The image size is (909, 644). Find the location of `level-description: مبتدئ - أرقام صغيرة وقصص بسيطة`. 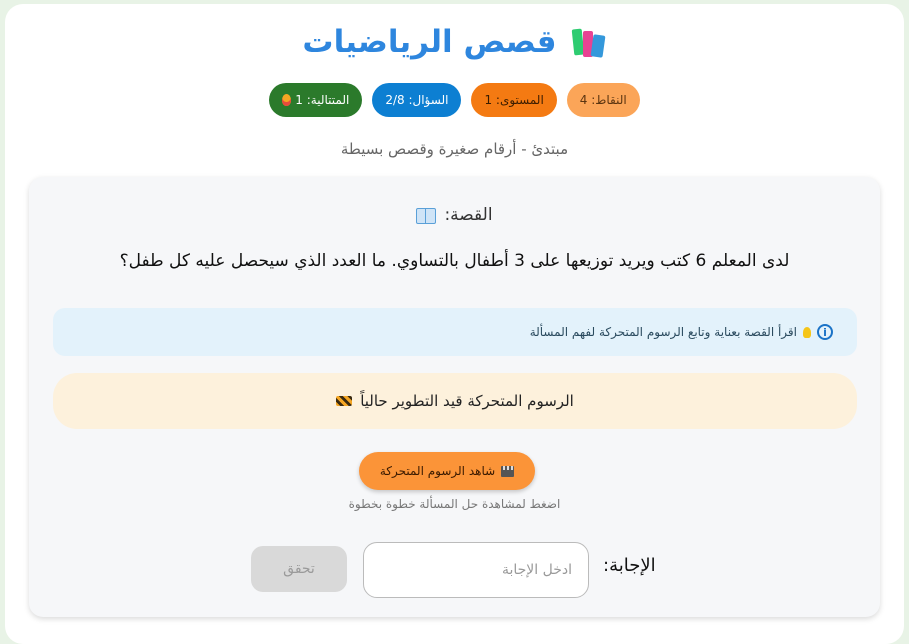

level-description: مبتدئ - أرقام صغيرة وقصص بسيطة is located at coordinates (454, 149).